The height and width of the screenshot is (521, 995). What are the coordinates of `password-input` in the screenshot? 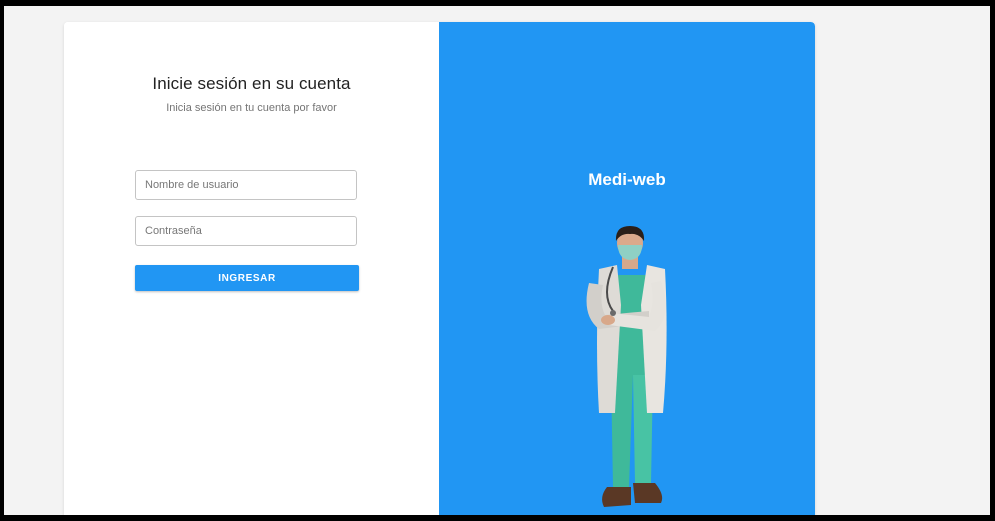 It's located at (246, 231).